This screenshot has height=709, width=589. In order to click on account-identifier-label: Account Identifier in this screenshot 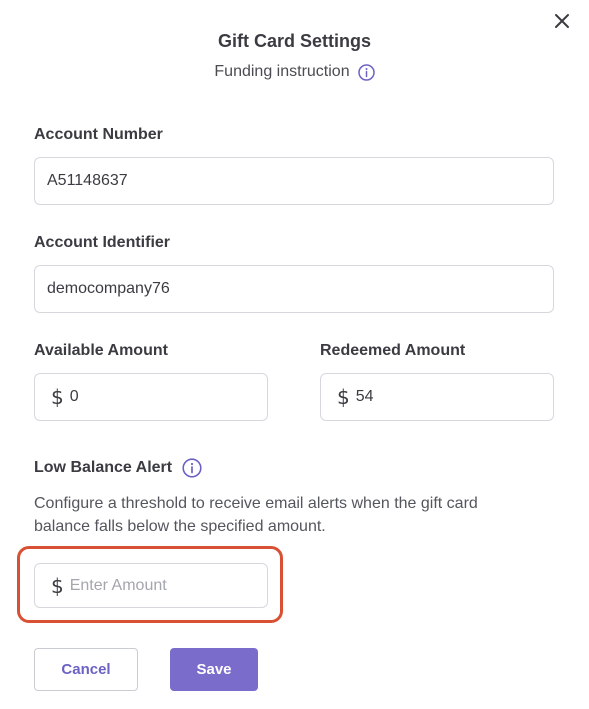, I will do `click(102, 242)`.